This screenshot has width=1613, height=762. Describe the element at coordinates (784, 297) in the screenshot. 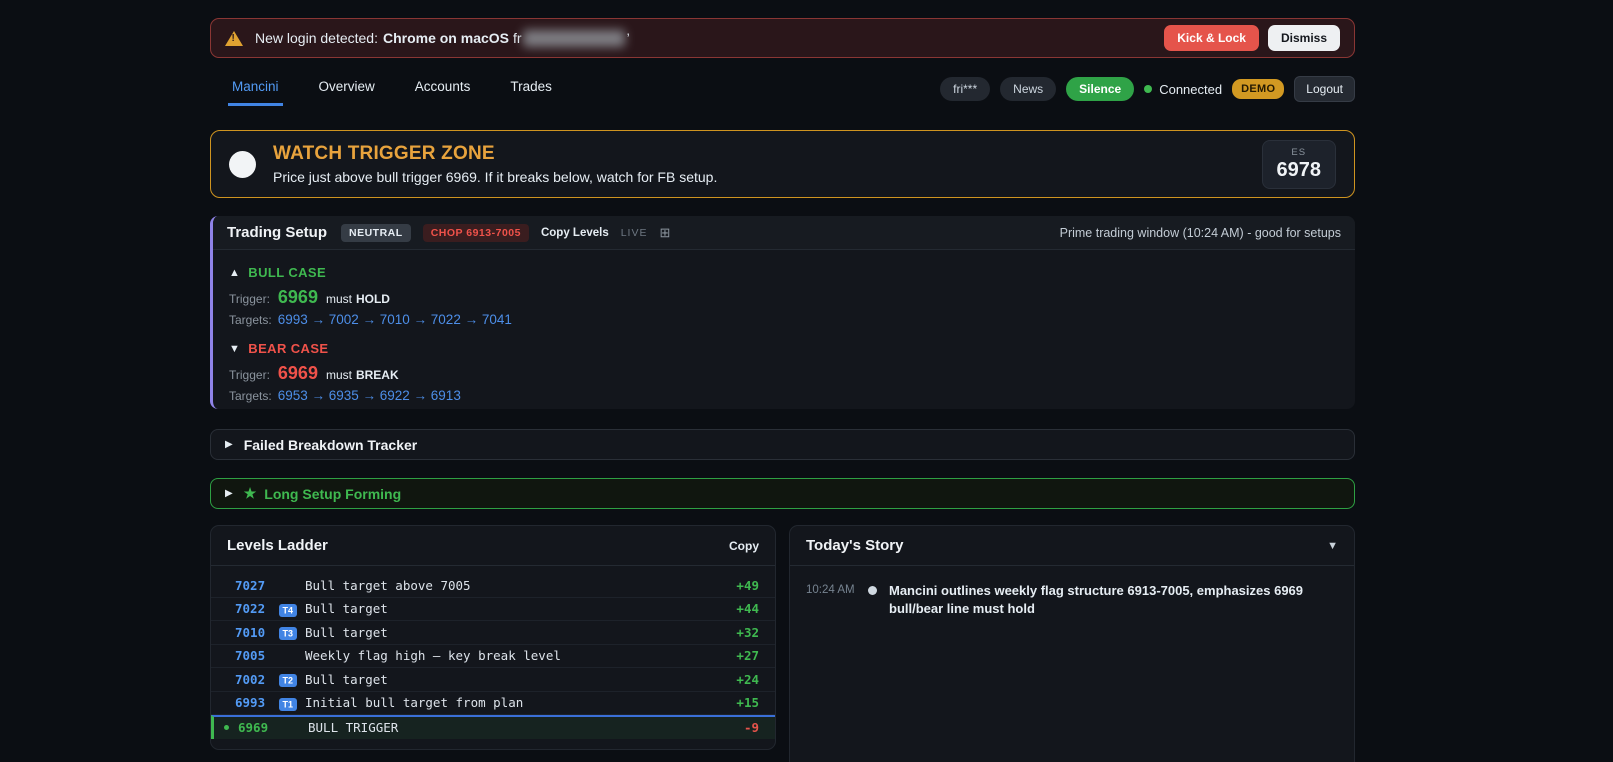

I see `bull-trigger-row: Trigger: 6969 must HOLD` at that location.